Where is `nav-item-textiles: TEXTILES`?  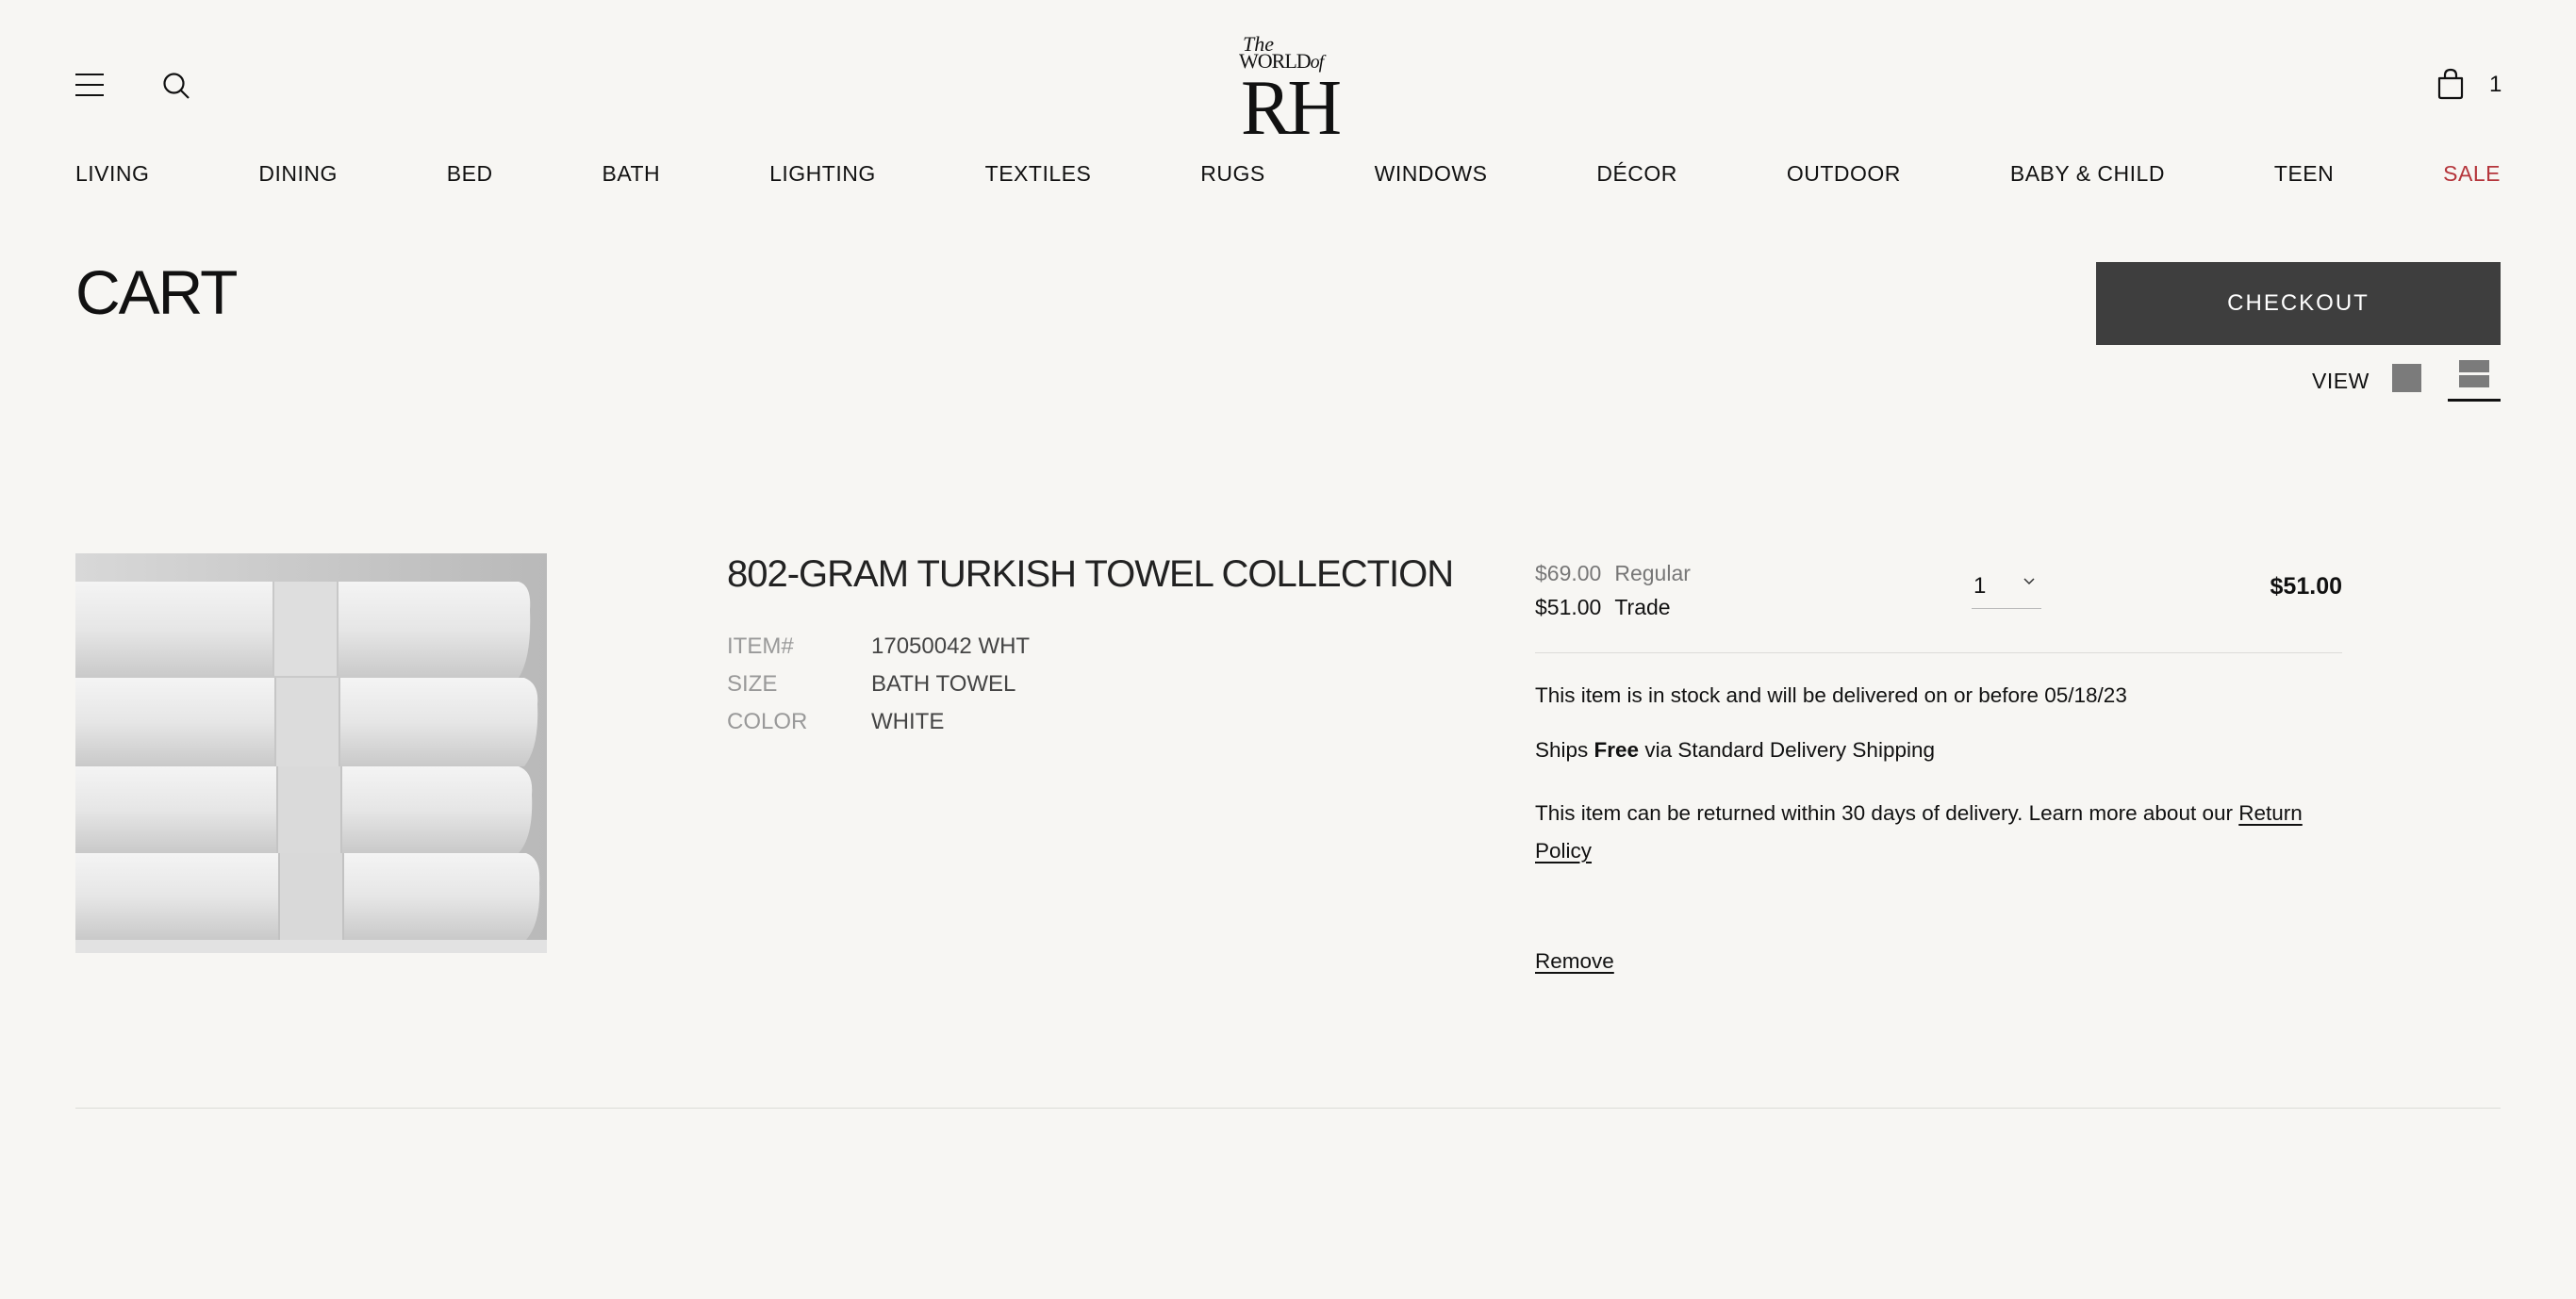
nav-item-textiles: TEXTILES is located at coordinates (1038, 173).